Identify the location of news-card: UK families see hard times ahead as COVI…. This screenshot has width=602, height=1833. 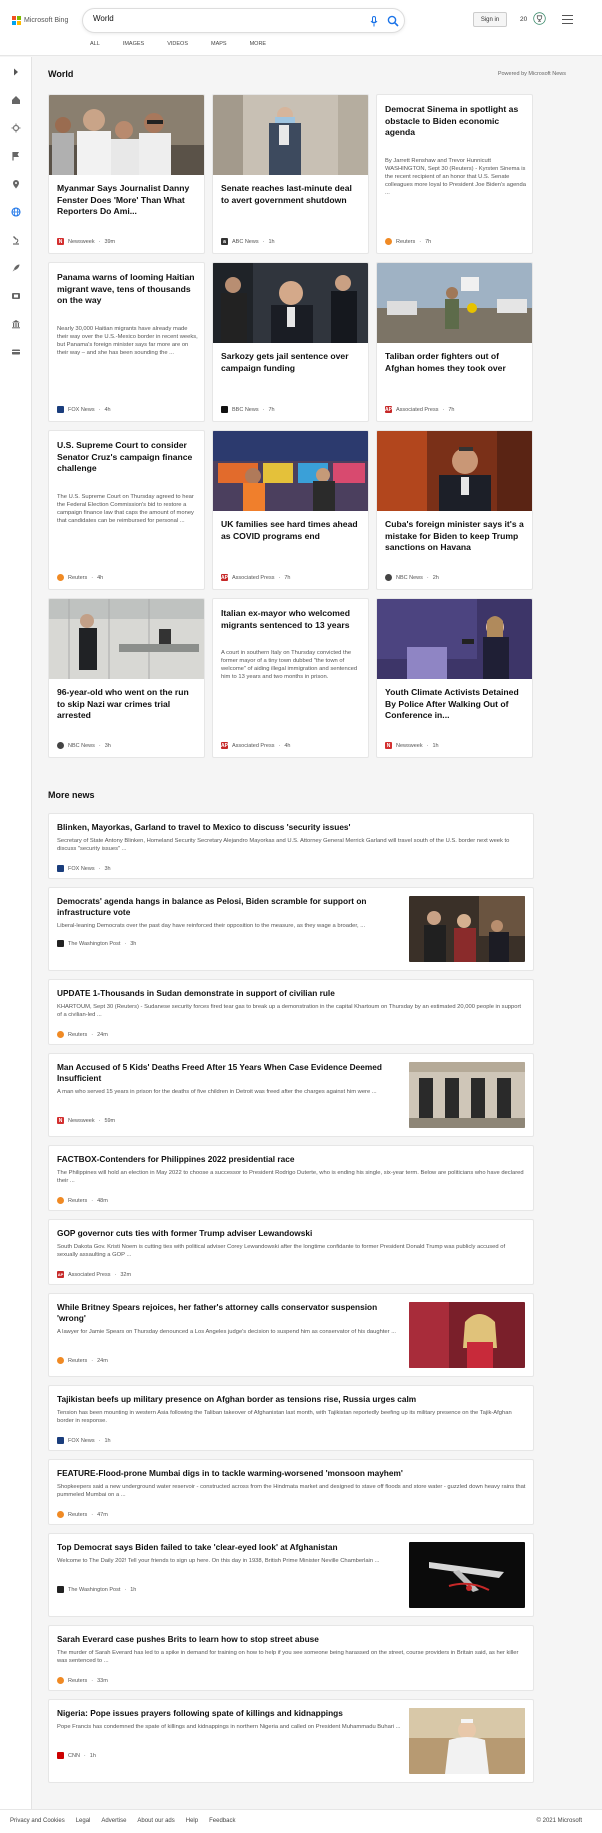
(290, 510).